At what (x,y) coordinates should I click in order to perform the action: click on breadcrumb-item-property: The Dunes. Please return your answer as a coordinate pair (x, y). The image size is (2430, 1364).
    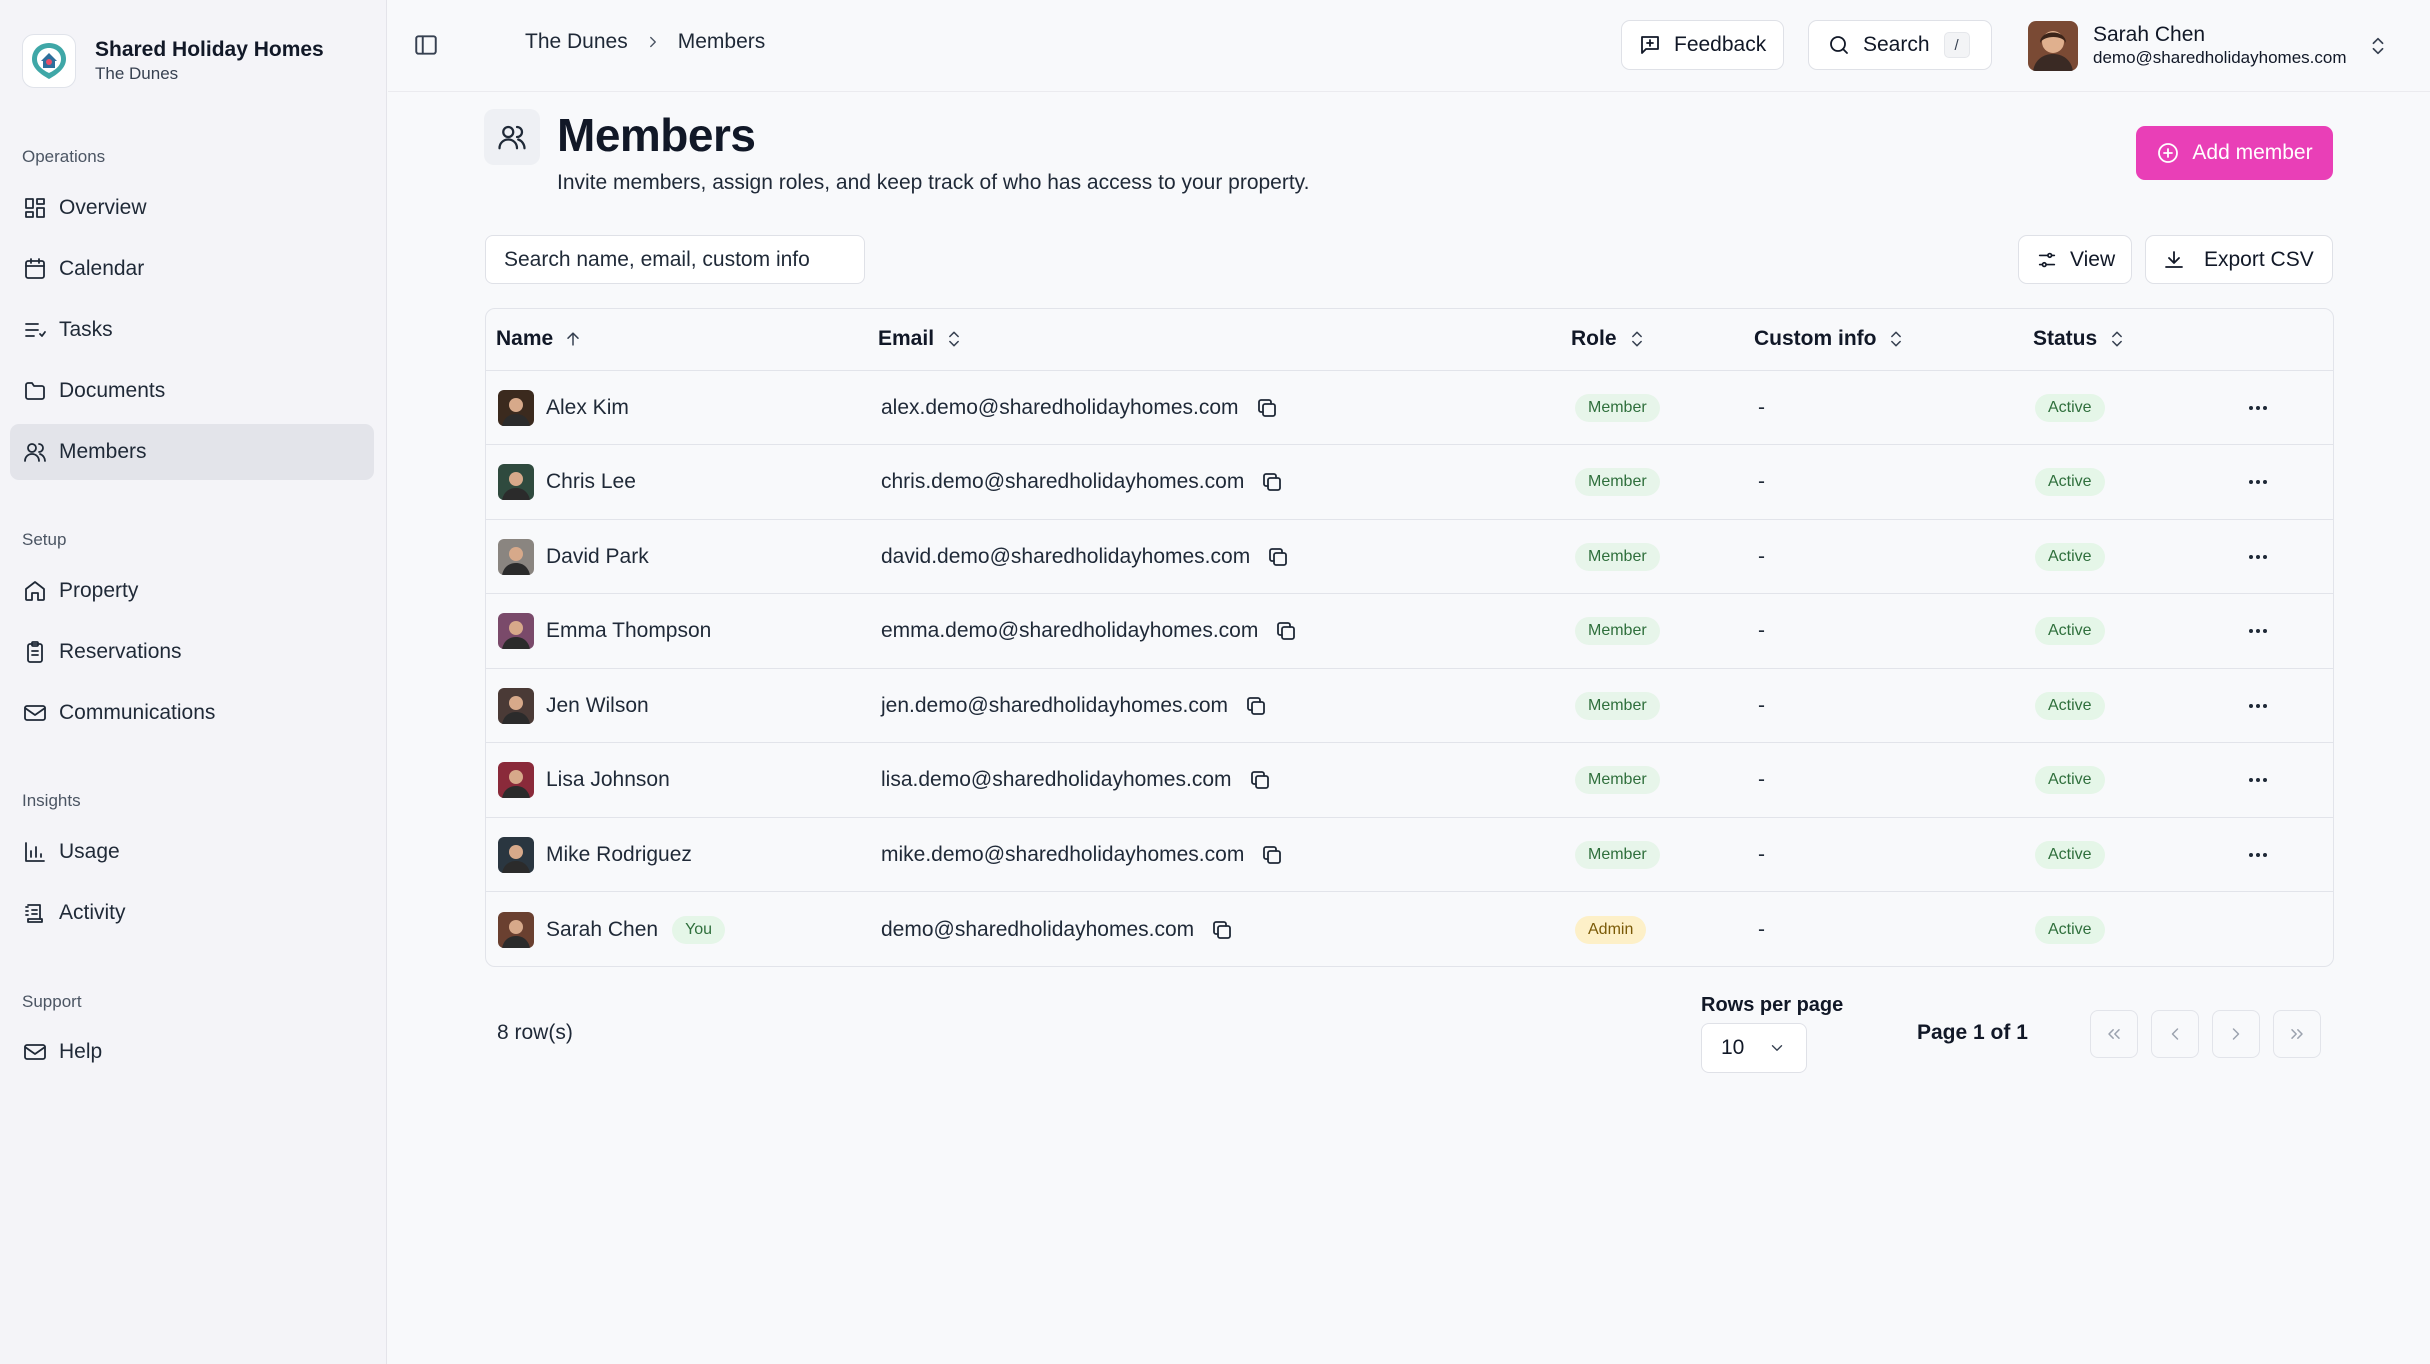
    Looking at the image, I should click on (576, 42).